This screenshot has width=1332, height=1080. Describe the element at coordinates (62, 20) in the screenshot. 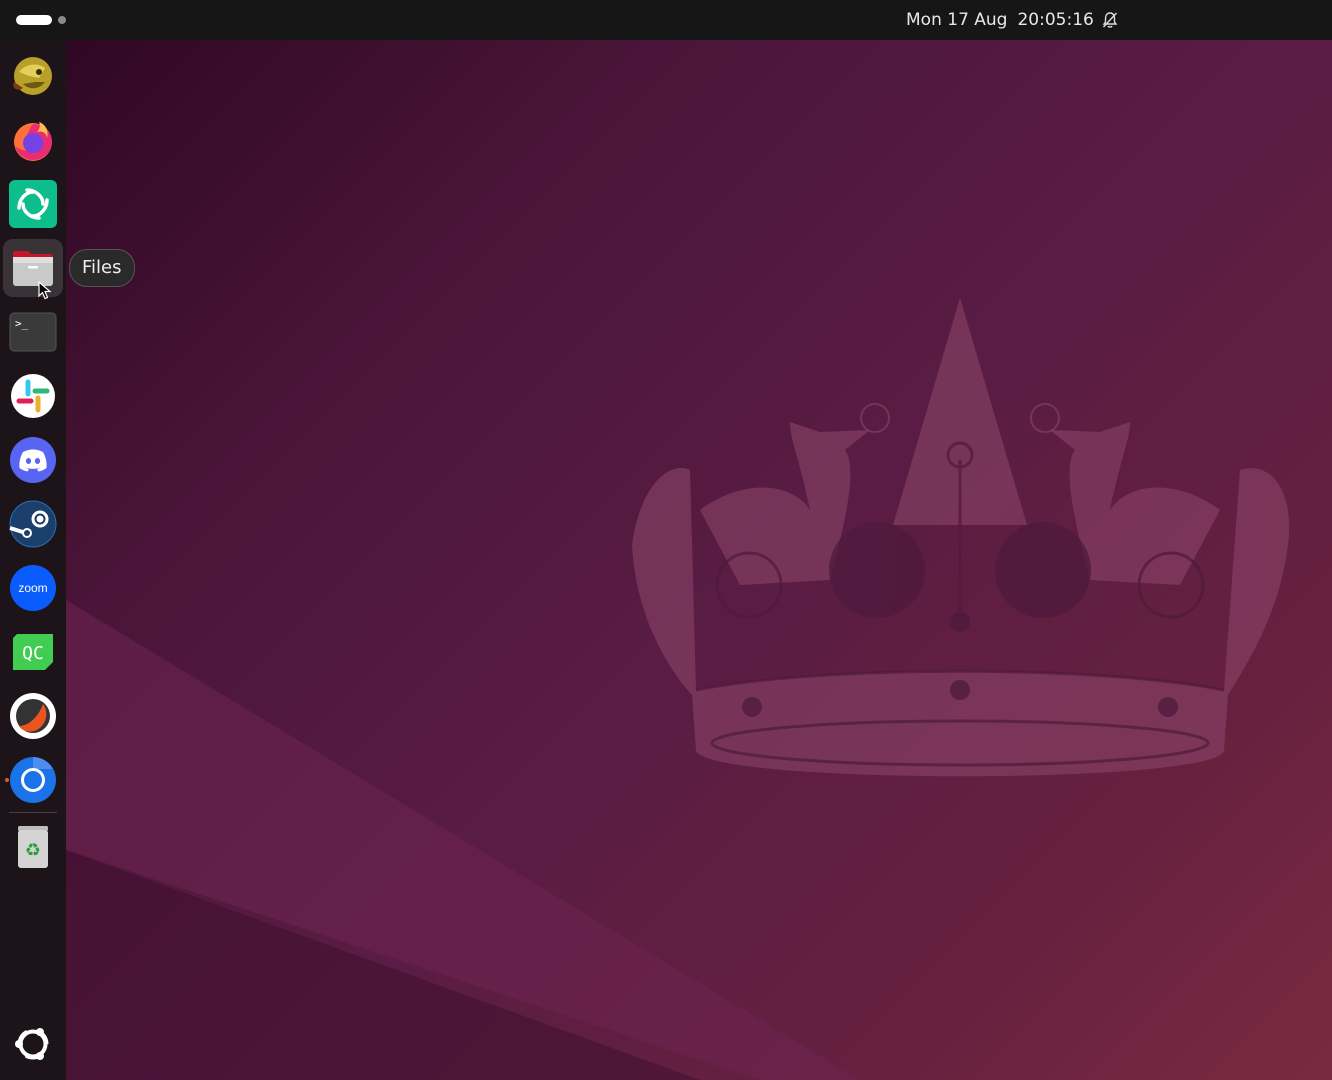

I see `workspace-inactive-dot` at that location.